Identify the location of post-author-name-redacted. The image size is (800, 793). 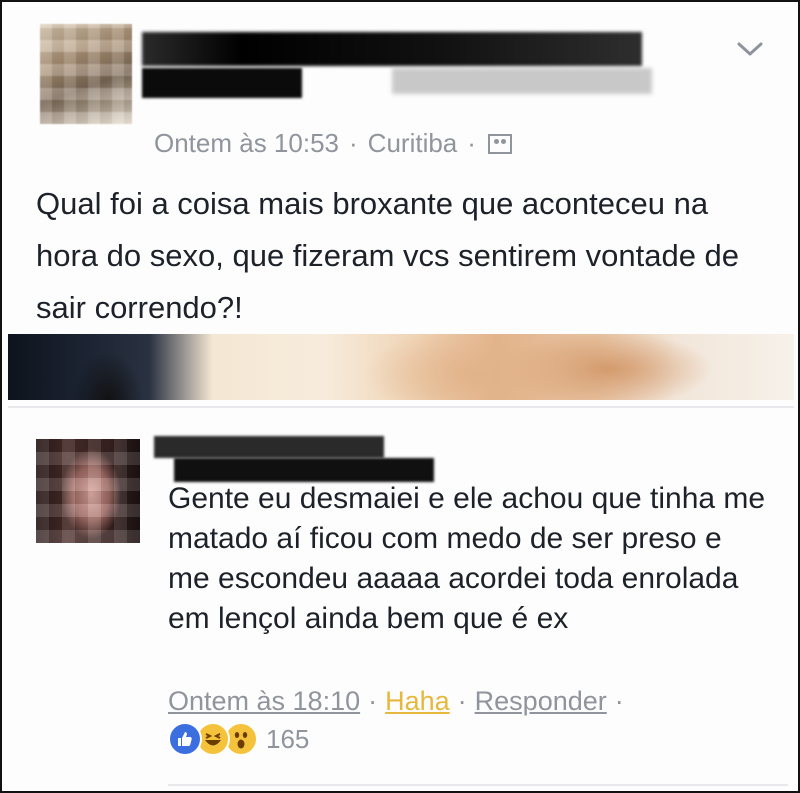
(402, 68).